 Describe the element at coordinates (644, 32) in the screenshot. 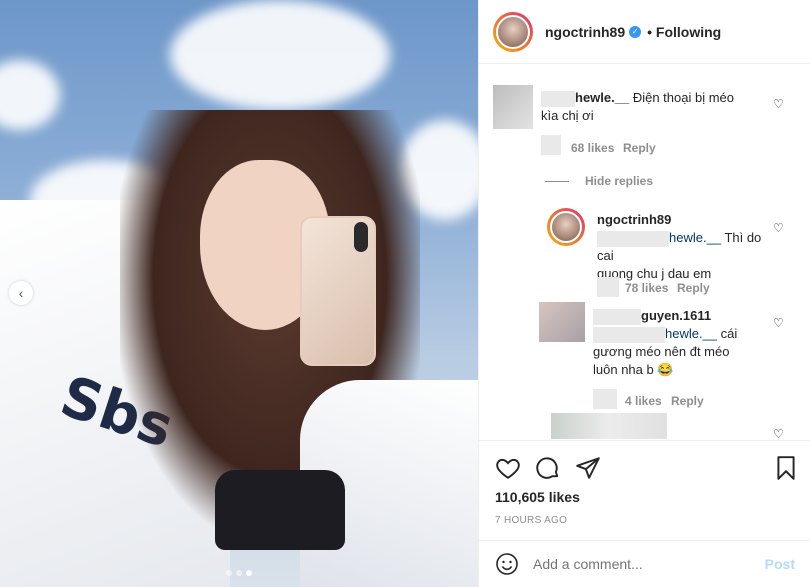

I see `post-header: ngoctrinh89 ✓ • Following` at that location.